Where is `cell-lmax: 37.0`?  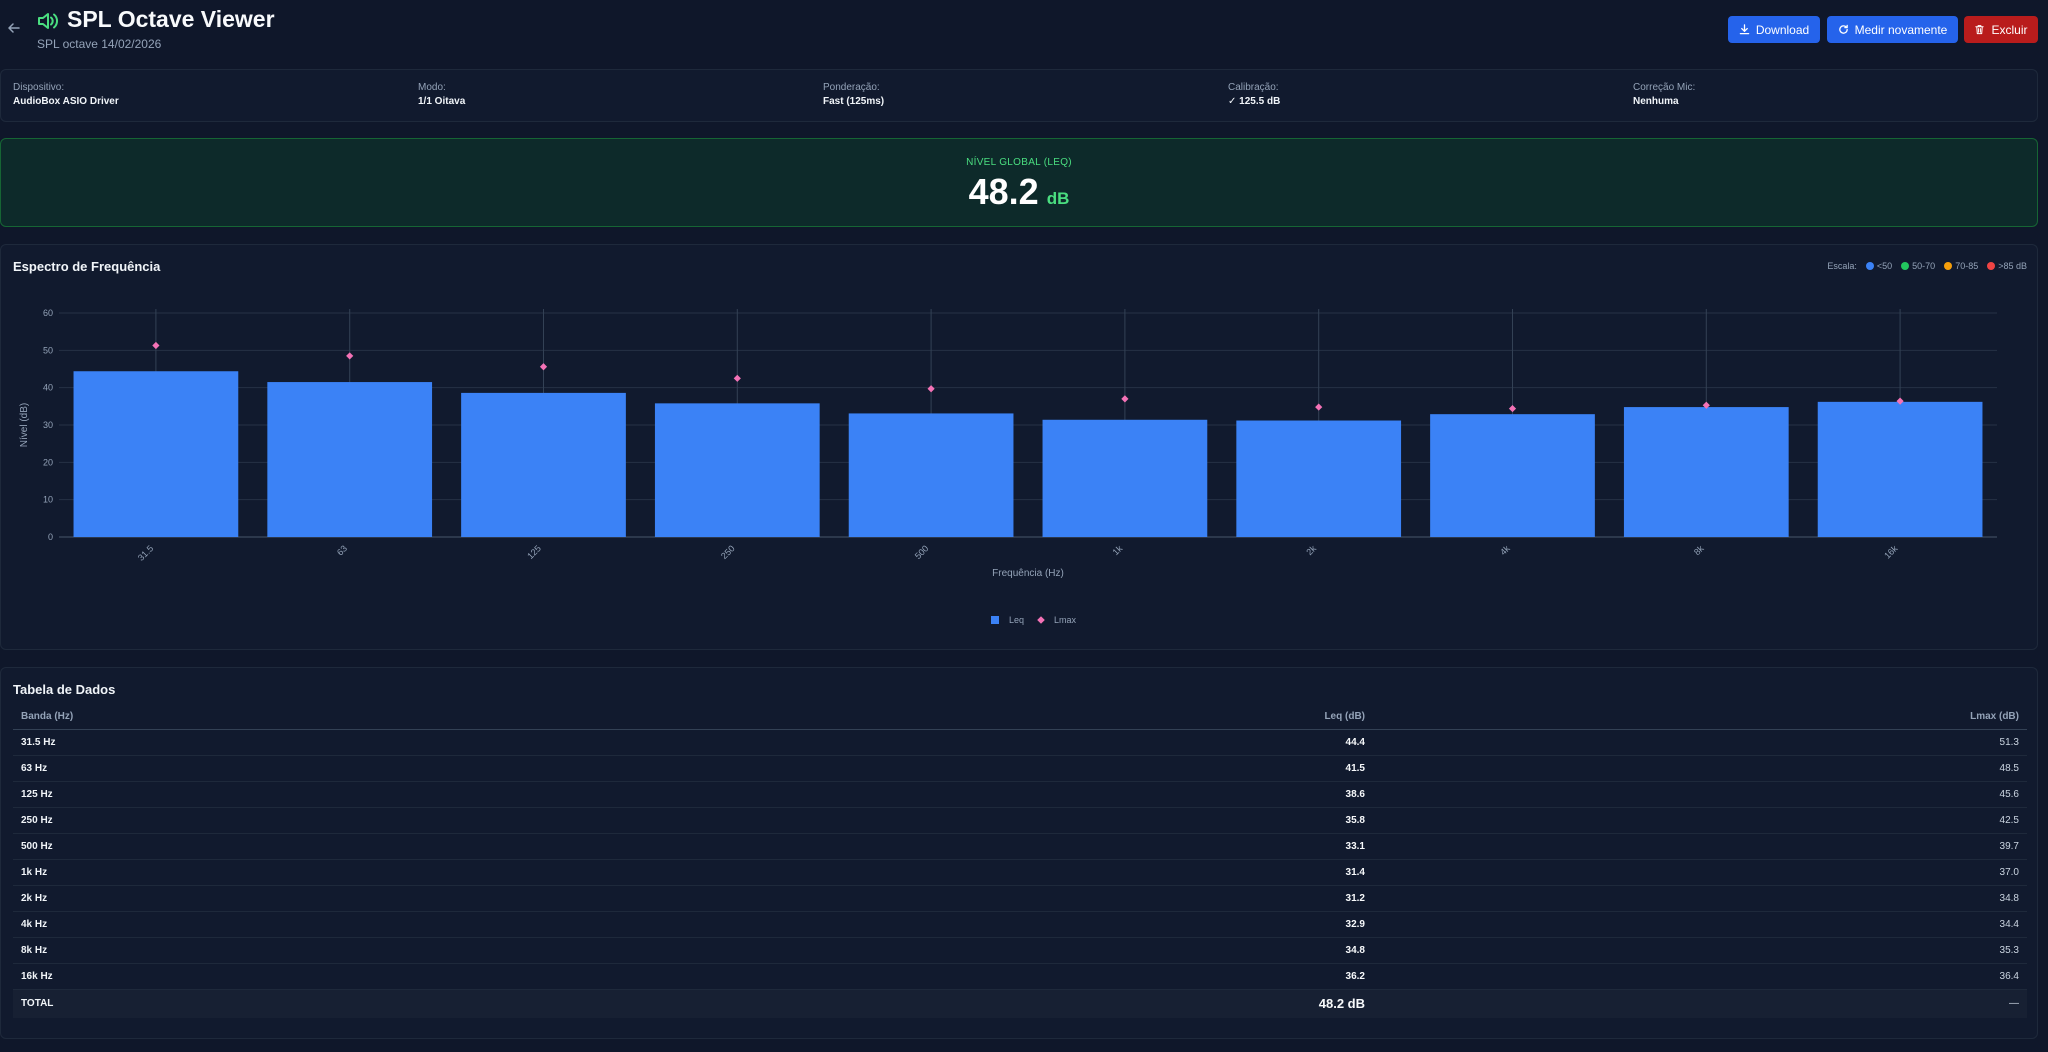
cell-lmax: 37.0 is located at coordinates (1700, 872).